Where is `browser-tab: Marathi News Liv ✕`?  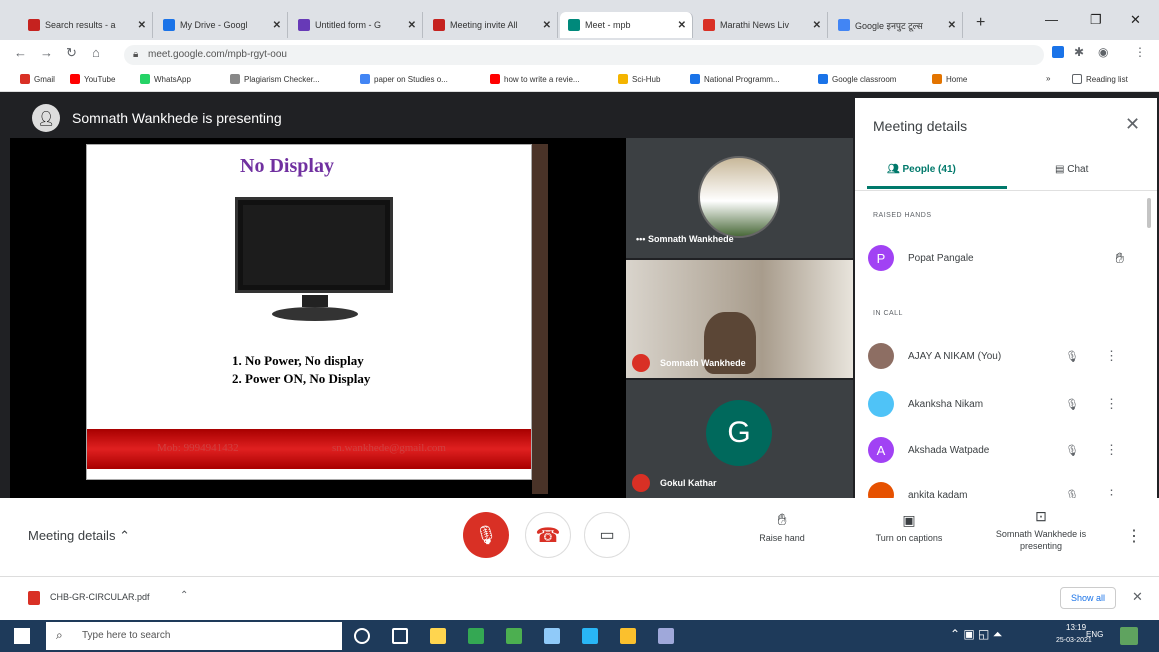 browser-tab: Marathi News Liv ✕ is located at coordinates (761, 25).